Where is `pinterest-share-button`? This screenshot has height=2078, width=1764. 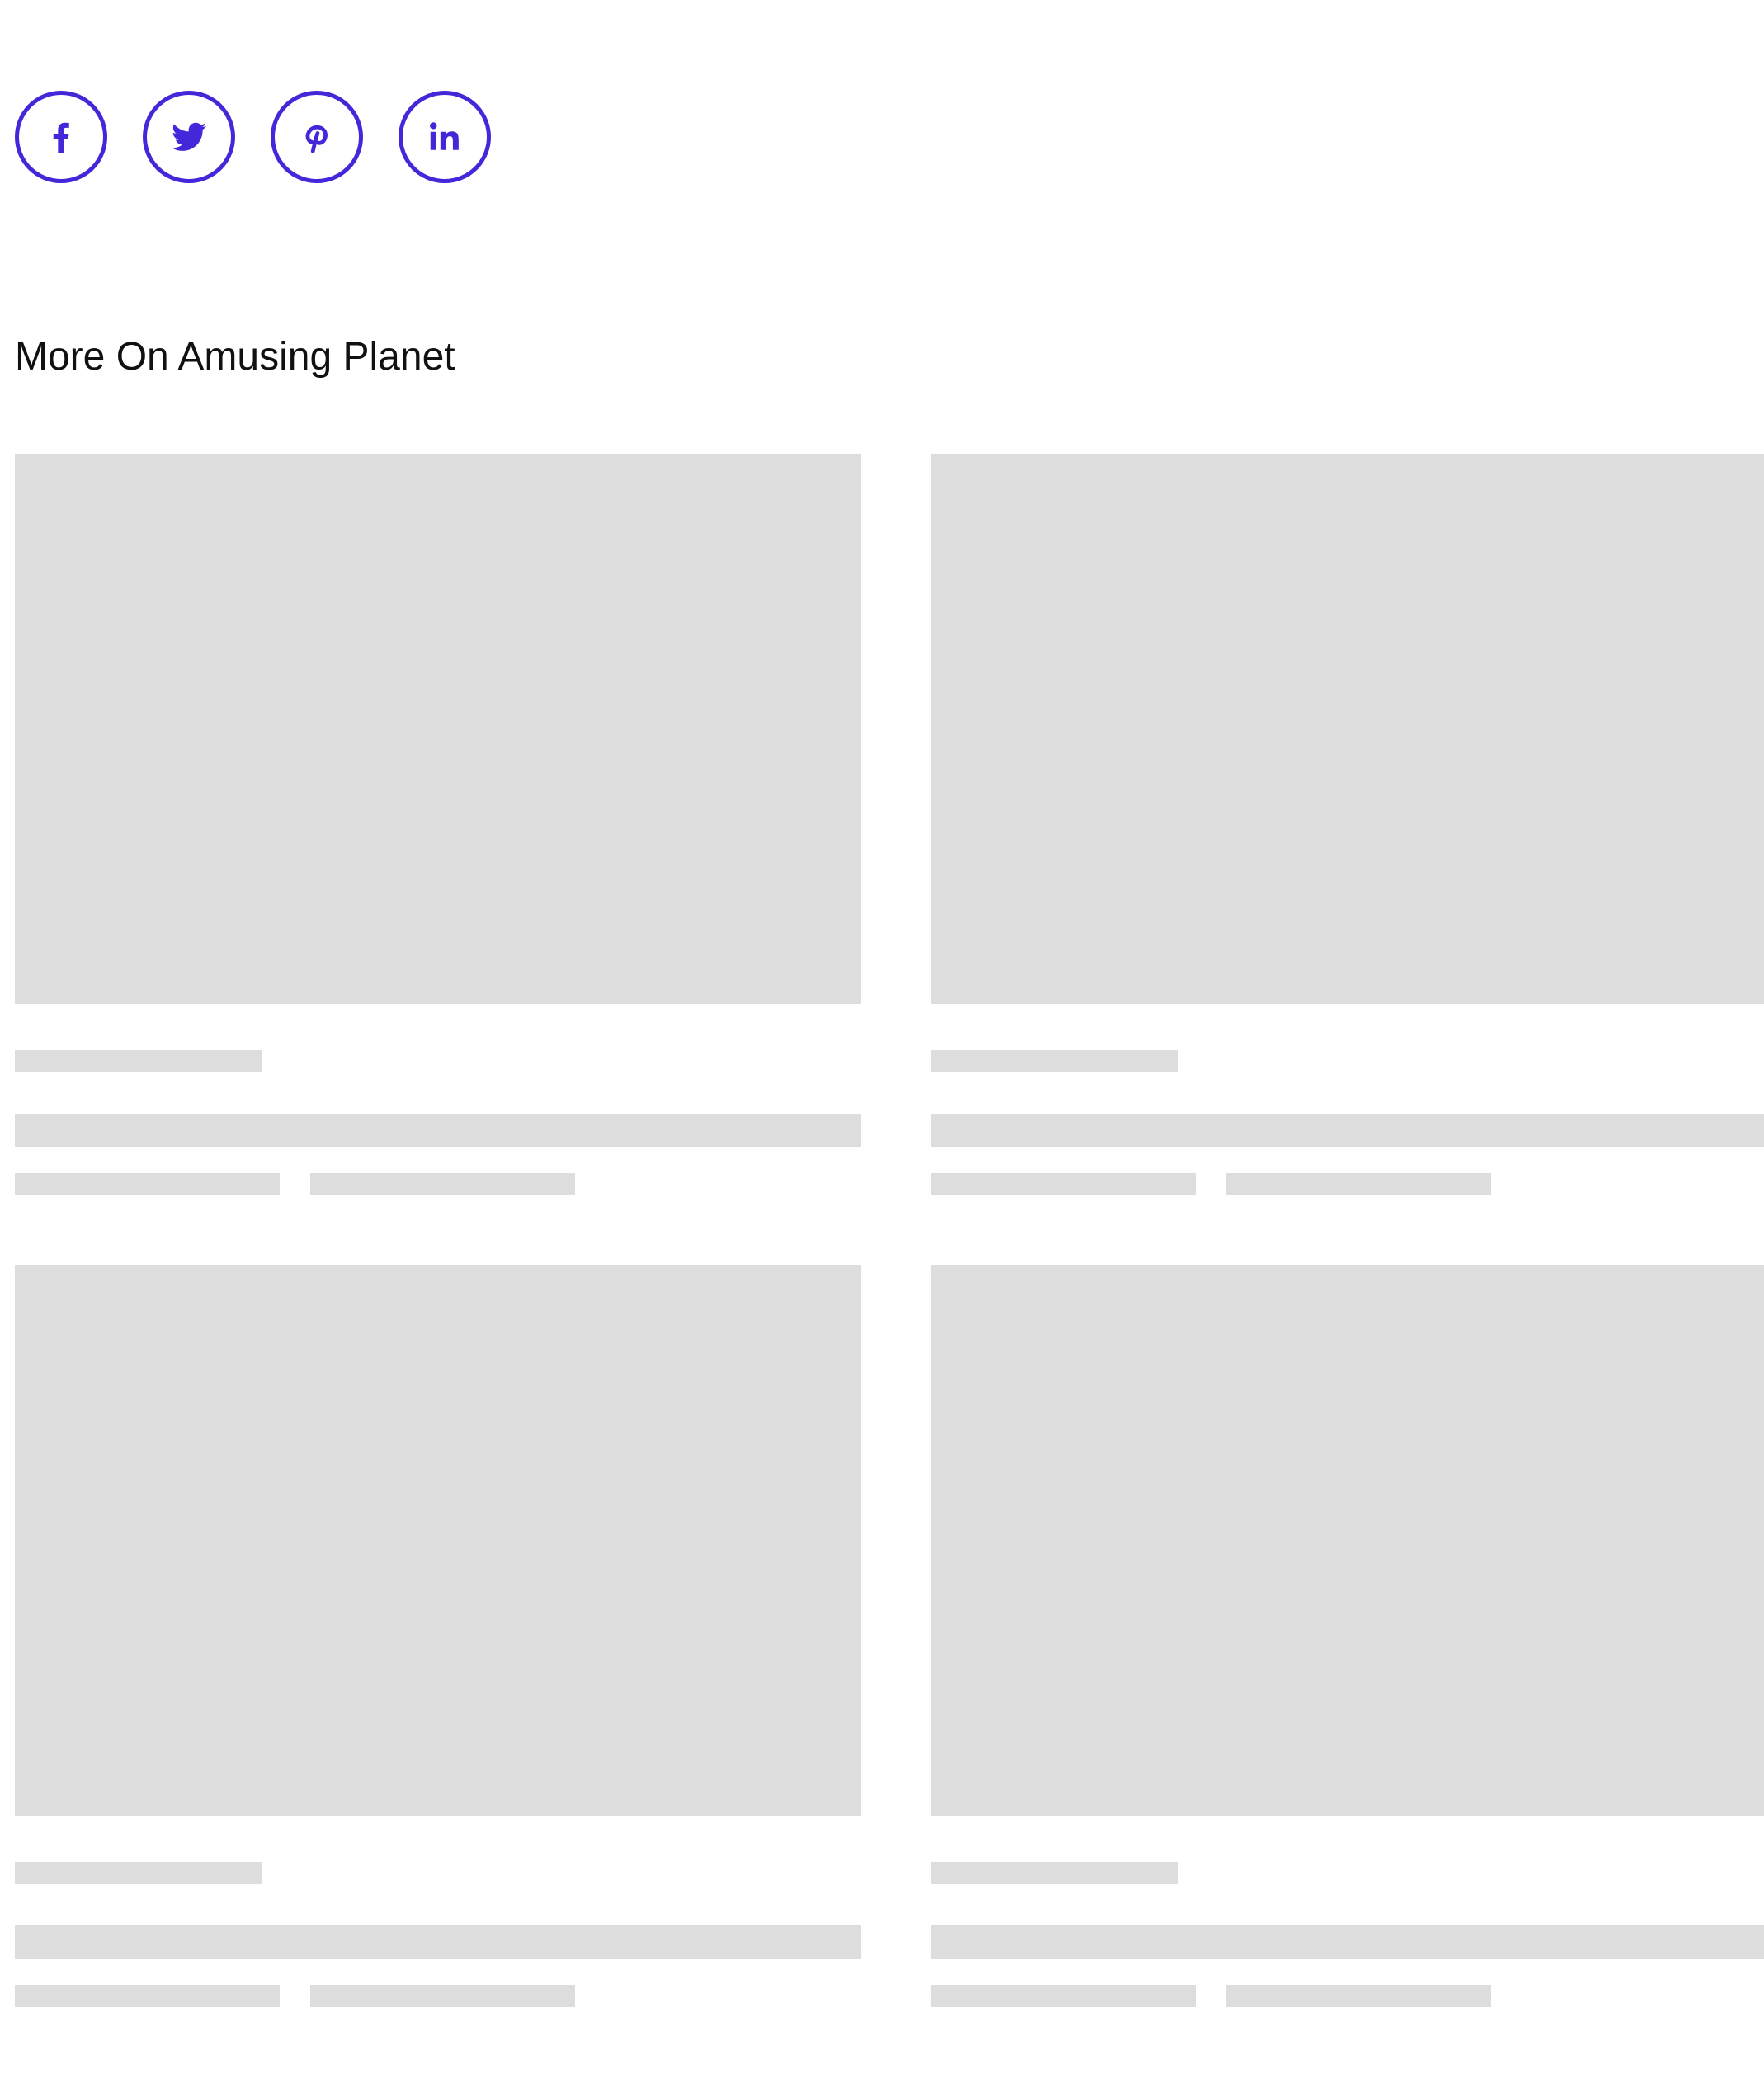
pinterest-share-button is located at coordinates (317, 137).